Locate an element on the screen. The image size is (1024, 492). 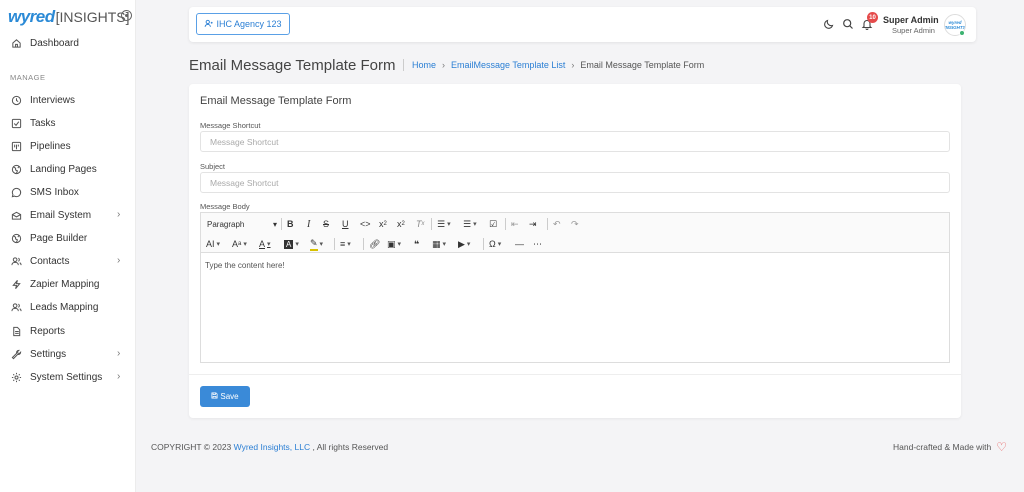
numbered-list-icon: ☰ ▾ is located at coordinates (470, 224).